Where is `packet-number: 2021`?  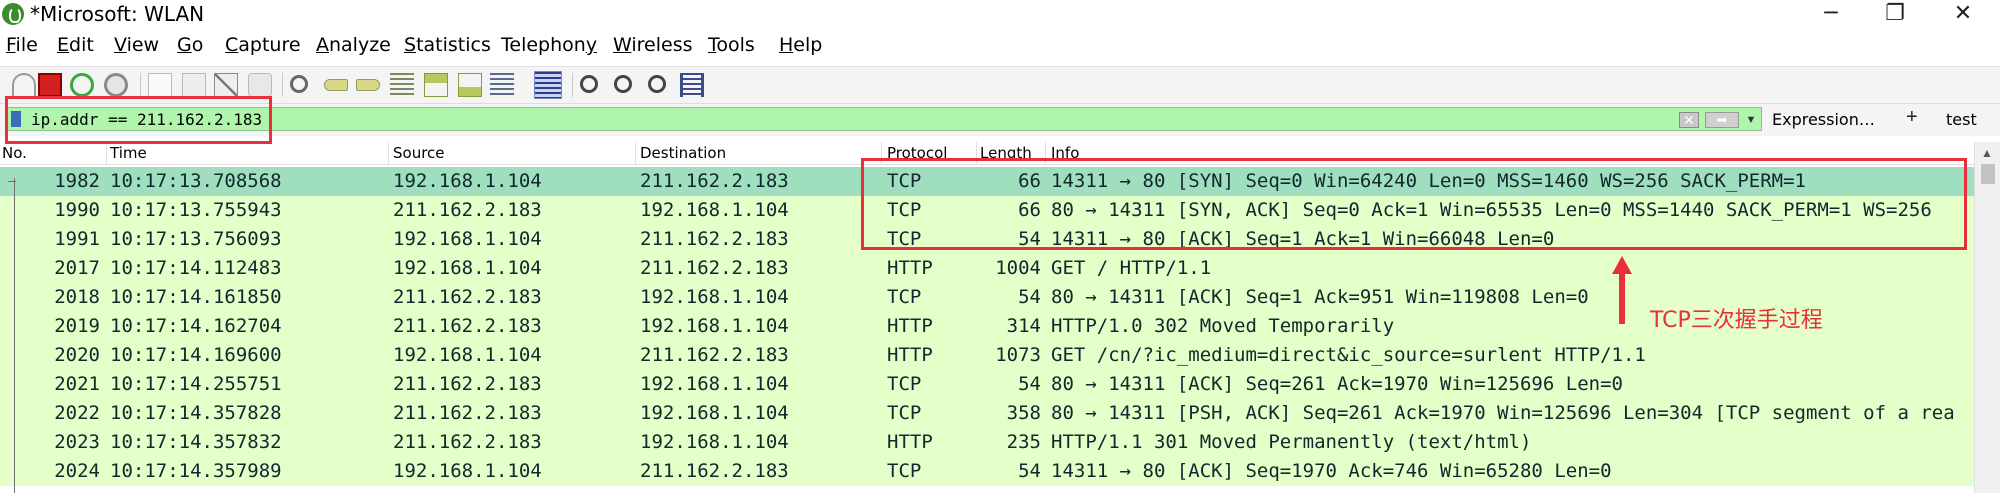
packet-number: 2021 is located at coordinates (77, 384).